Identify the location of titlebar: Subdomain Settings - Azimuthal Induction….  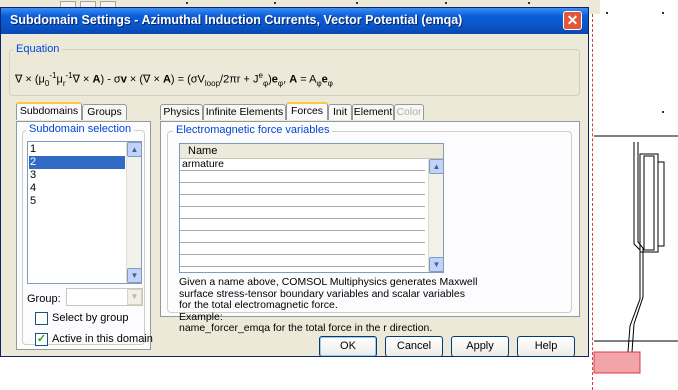
(294, 21).